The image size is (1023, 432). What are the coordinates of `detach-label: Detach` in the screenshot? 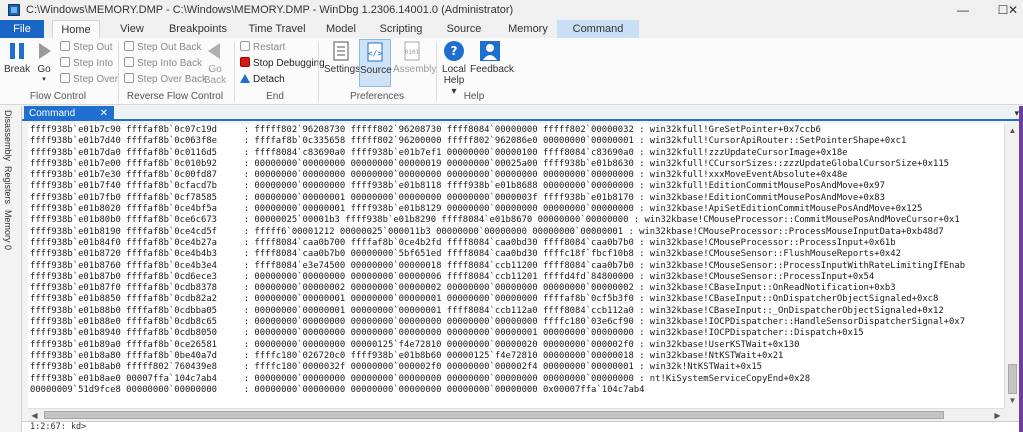 It's located at (269, 79).